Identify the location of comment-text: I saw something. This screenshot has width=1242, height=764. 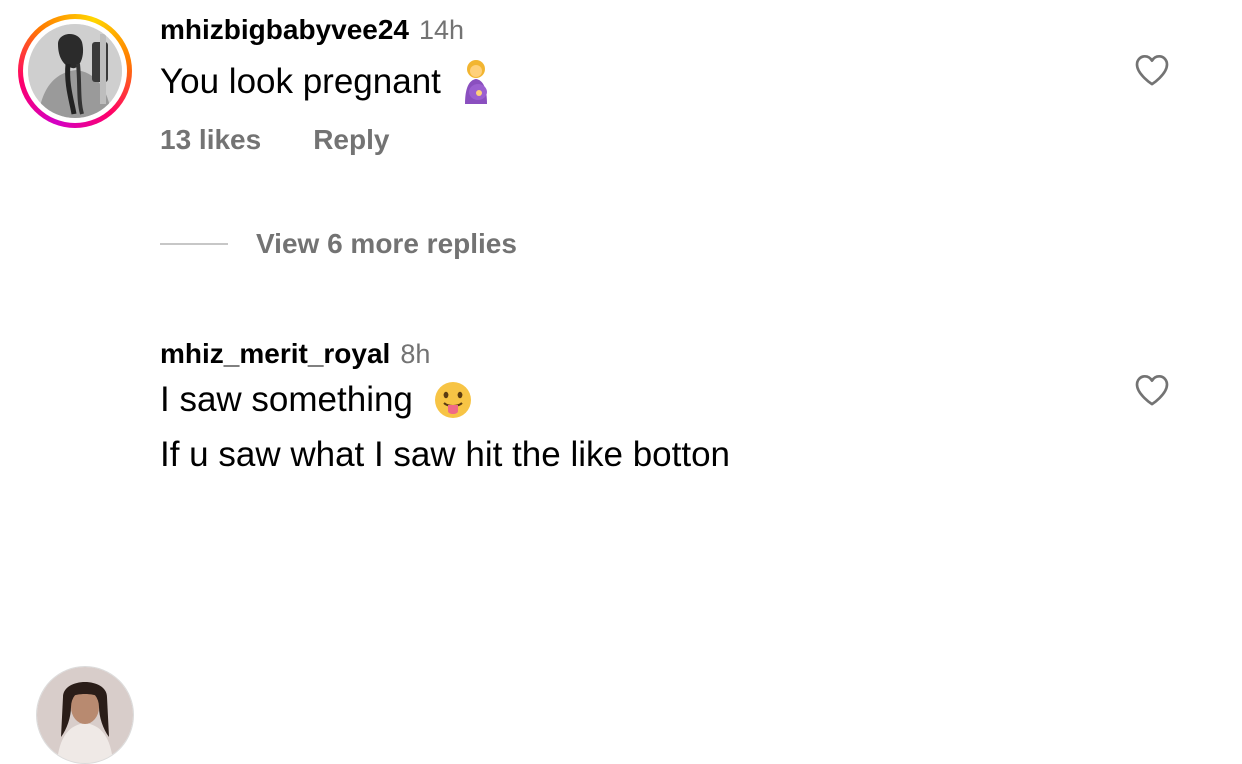
(316, 400).